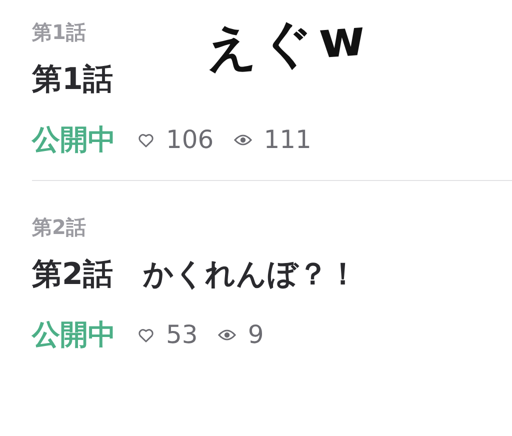 Image resolution: width=512 pixels, height=436 pixels. What do you see at coordinates (182, 335) in the screenshot?
I see `like-count: 53` at bounding box center [182, 335].